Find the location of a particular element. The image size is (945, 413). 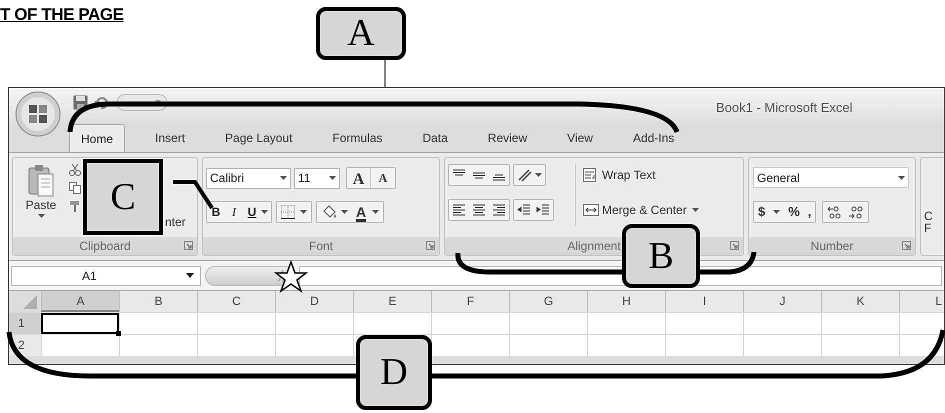

bold-button: B is located at coordinates (216, 212).